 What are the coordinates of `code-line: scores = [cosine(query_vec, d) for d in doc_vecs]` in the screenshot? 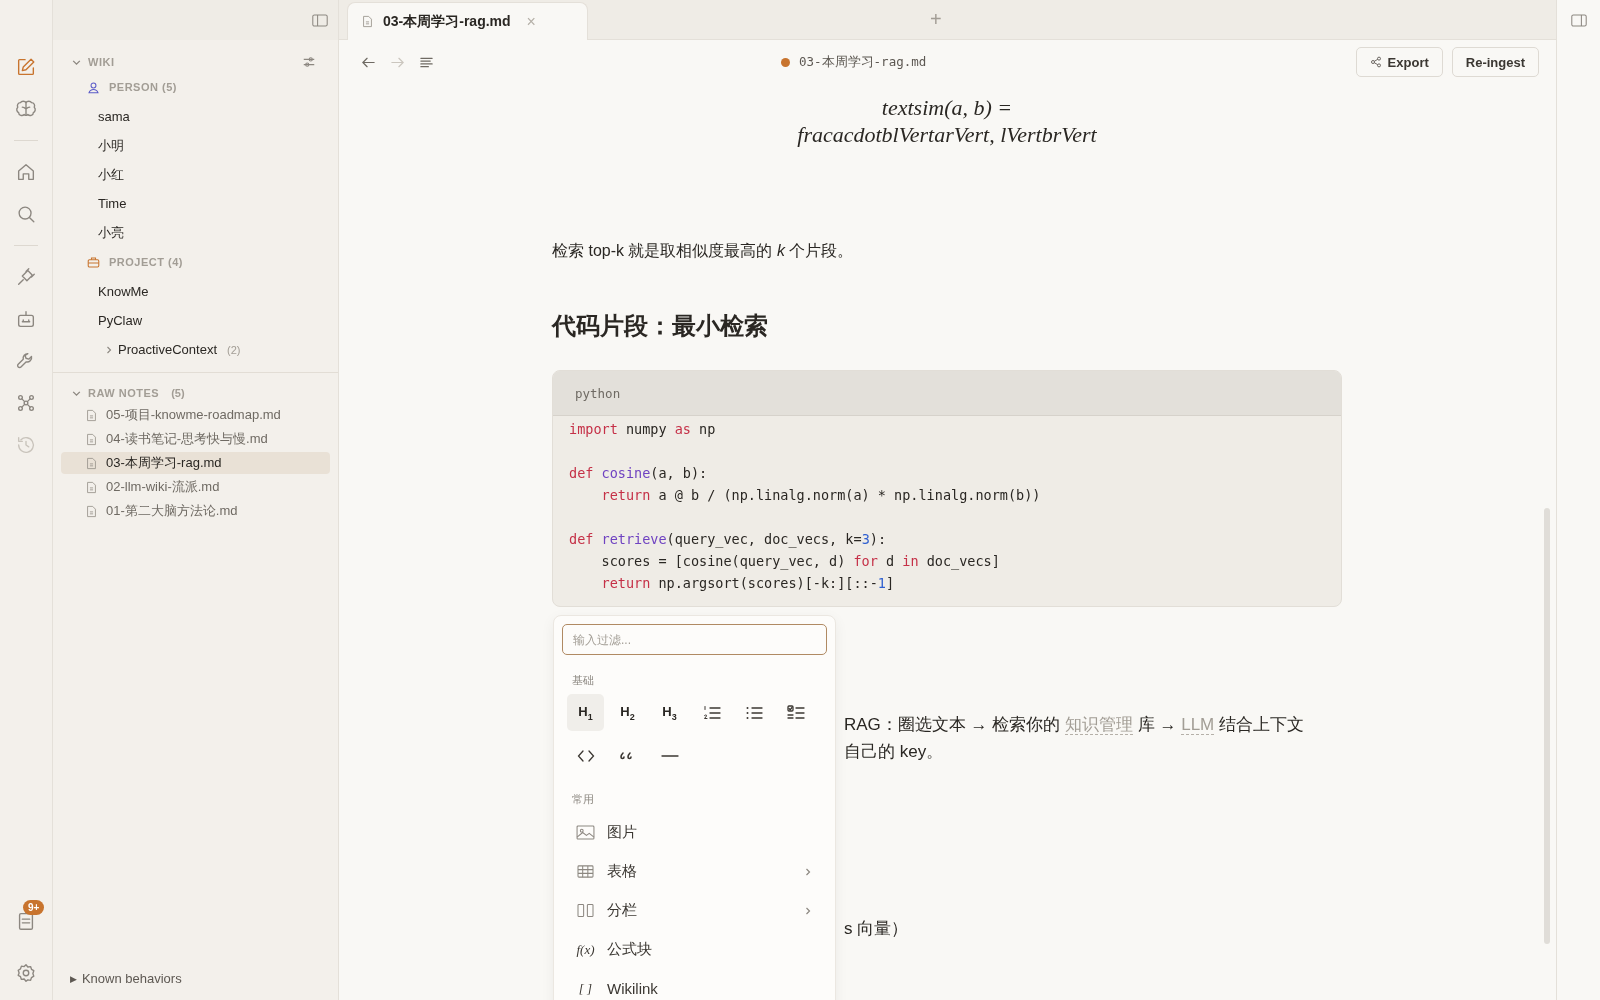 It's located at (800, 562).